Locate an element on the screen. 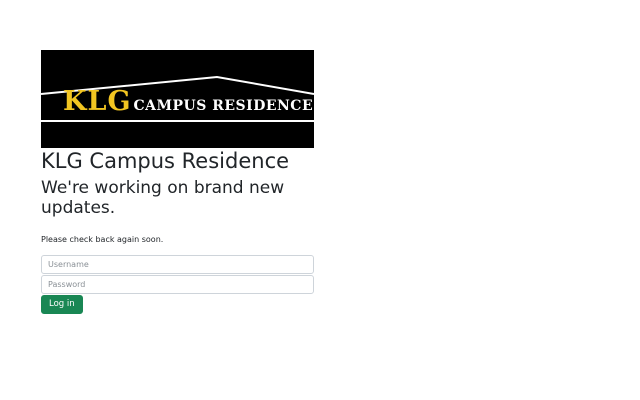 Image resolution: width=640 pixels, height=400 pixels. logo-subtitle-text: CAMPUS RESIDENCE is located at coordinates (223, 106).